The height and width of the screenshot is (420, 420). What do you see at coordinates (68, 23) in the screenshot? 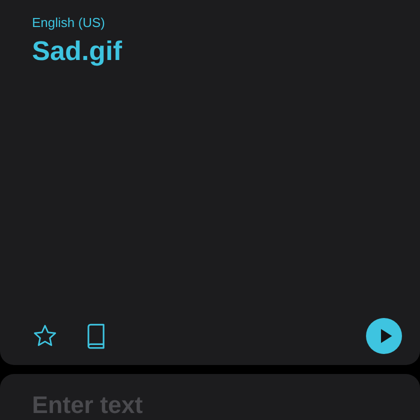
I see `language-label: English (US)` at bounding box center [68, 23].